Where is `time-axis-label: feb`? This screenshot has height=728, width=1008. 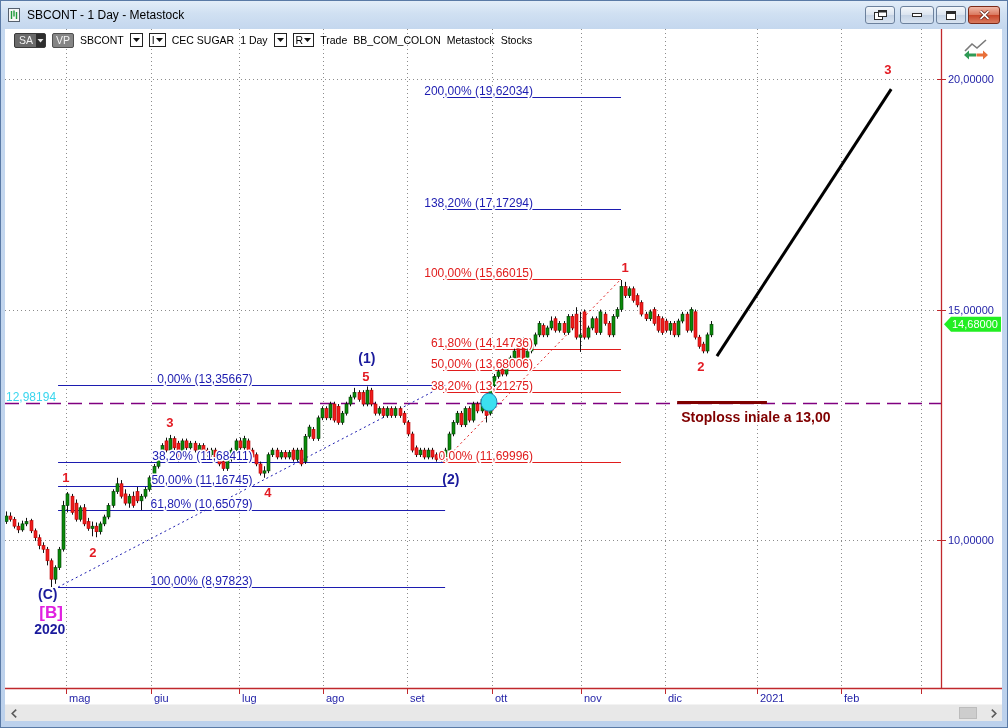
time-axis-label: feb is located at coordinates (852, 698).